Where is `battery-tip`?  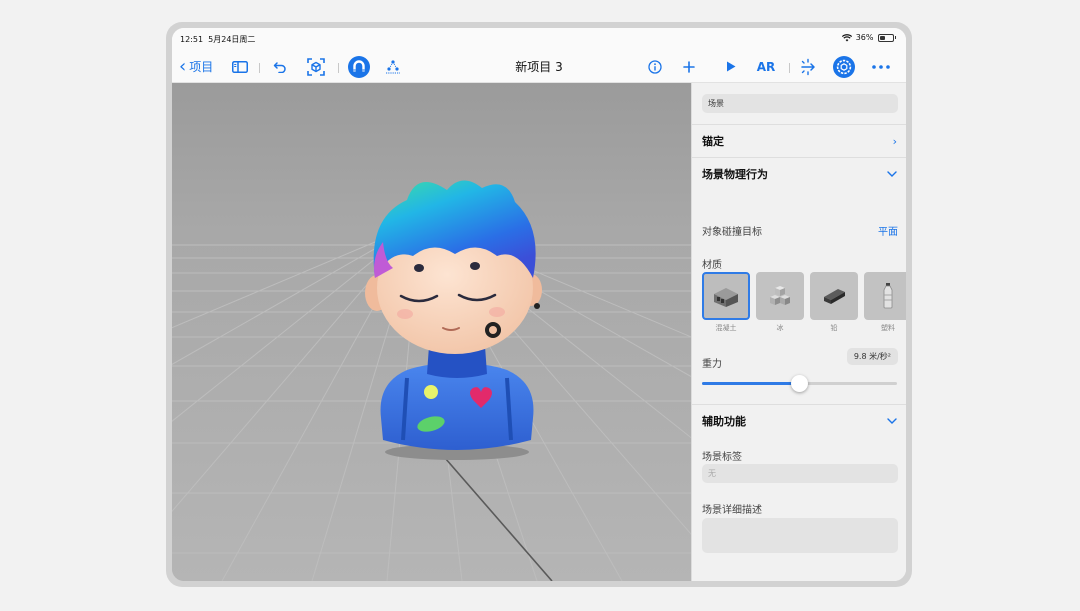
battery-tip is located at coordinates (895, 37).